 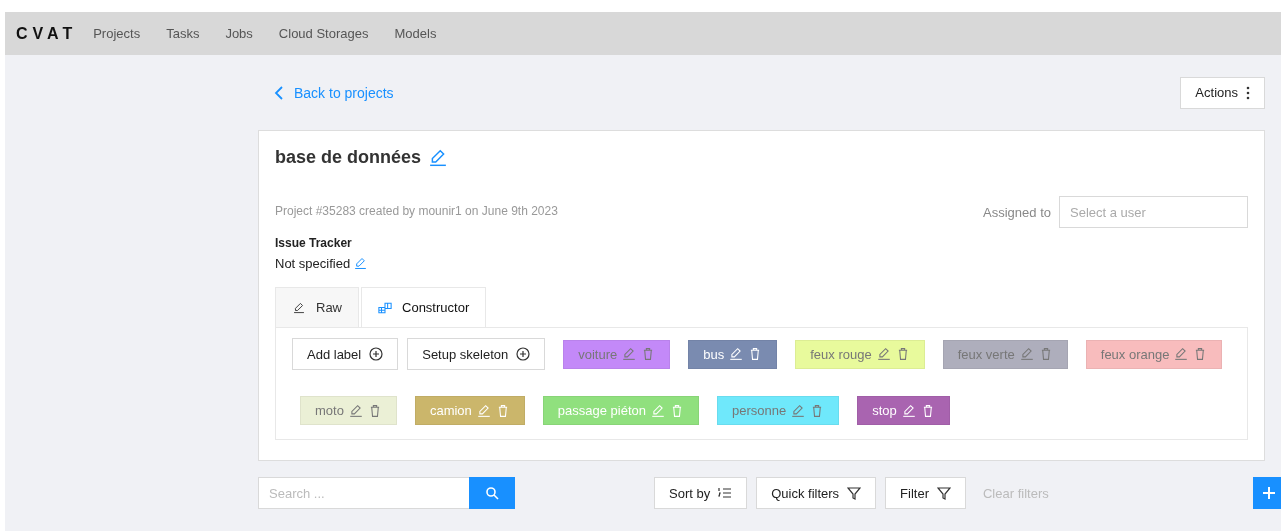 I want to click on search-icon, so click(x=492, y=493).